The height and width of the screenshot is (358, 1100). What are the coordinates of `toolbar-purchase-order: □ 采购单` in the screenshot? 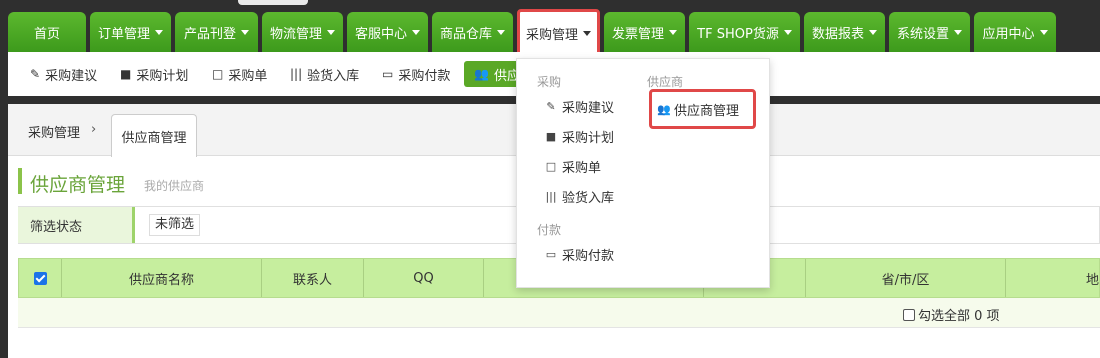 It's located at (239, 74).